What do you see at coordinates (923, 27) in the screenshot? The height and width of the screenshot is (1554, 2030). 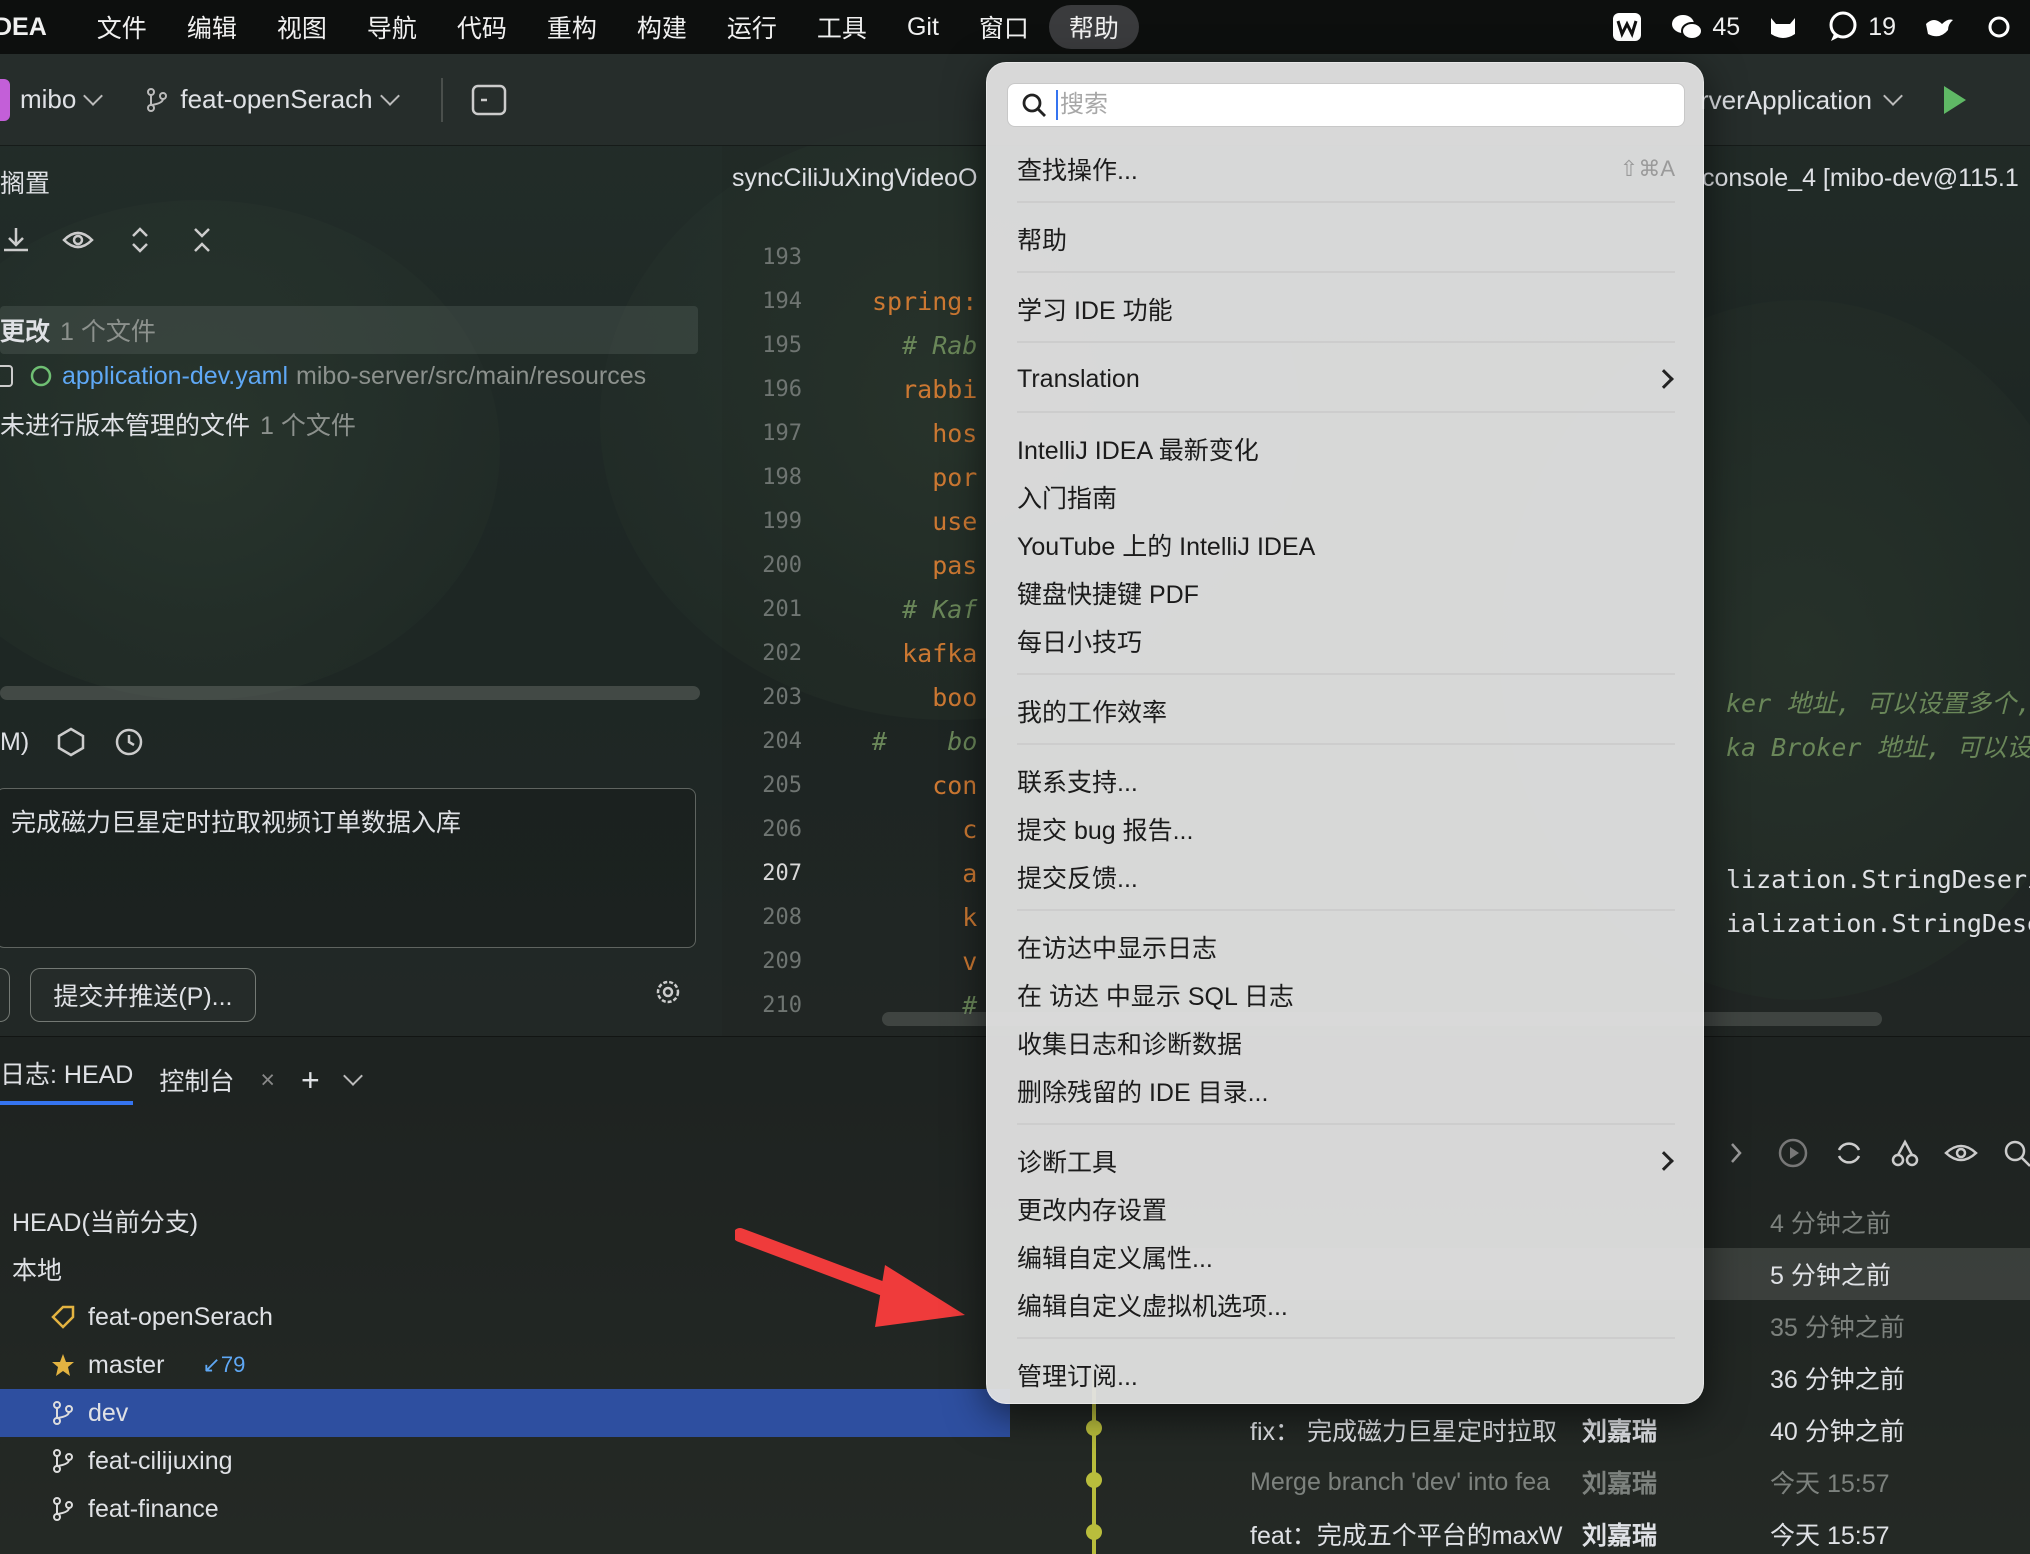 I see `menu-git: Git` at bounding box center [923, 27].